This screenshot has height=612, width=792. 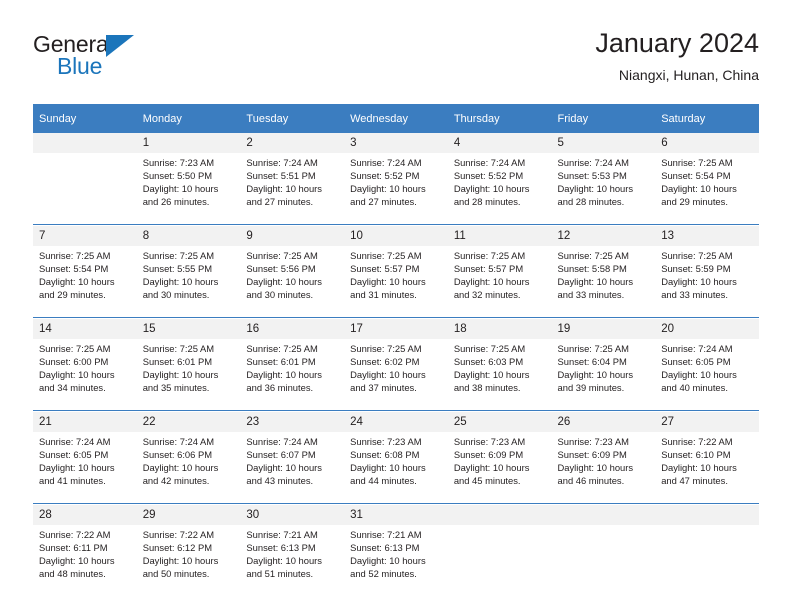 I want to click on daylight-text-line2: and 35 minutes., so click(x=176, y=388).